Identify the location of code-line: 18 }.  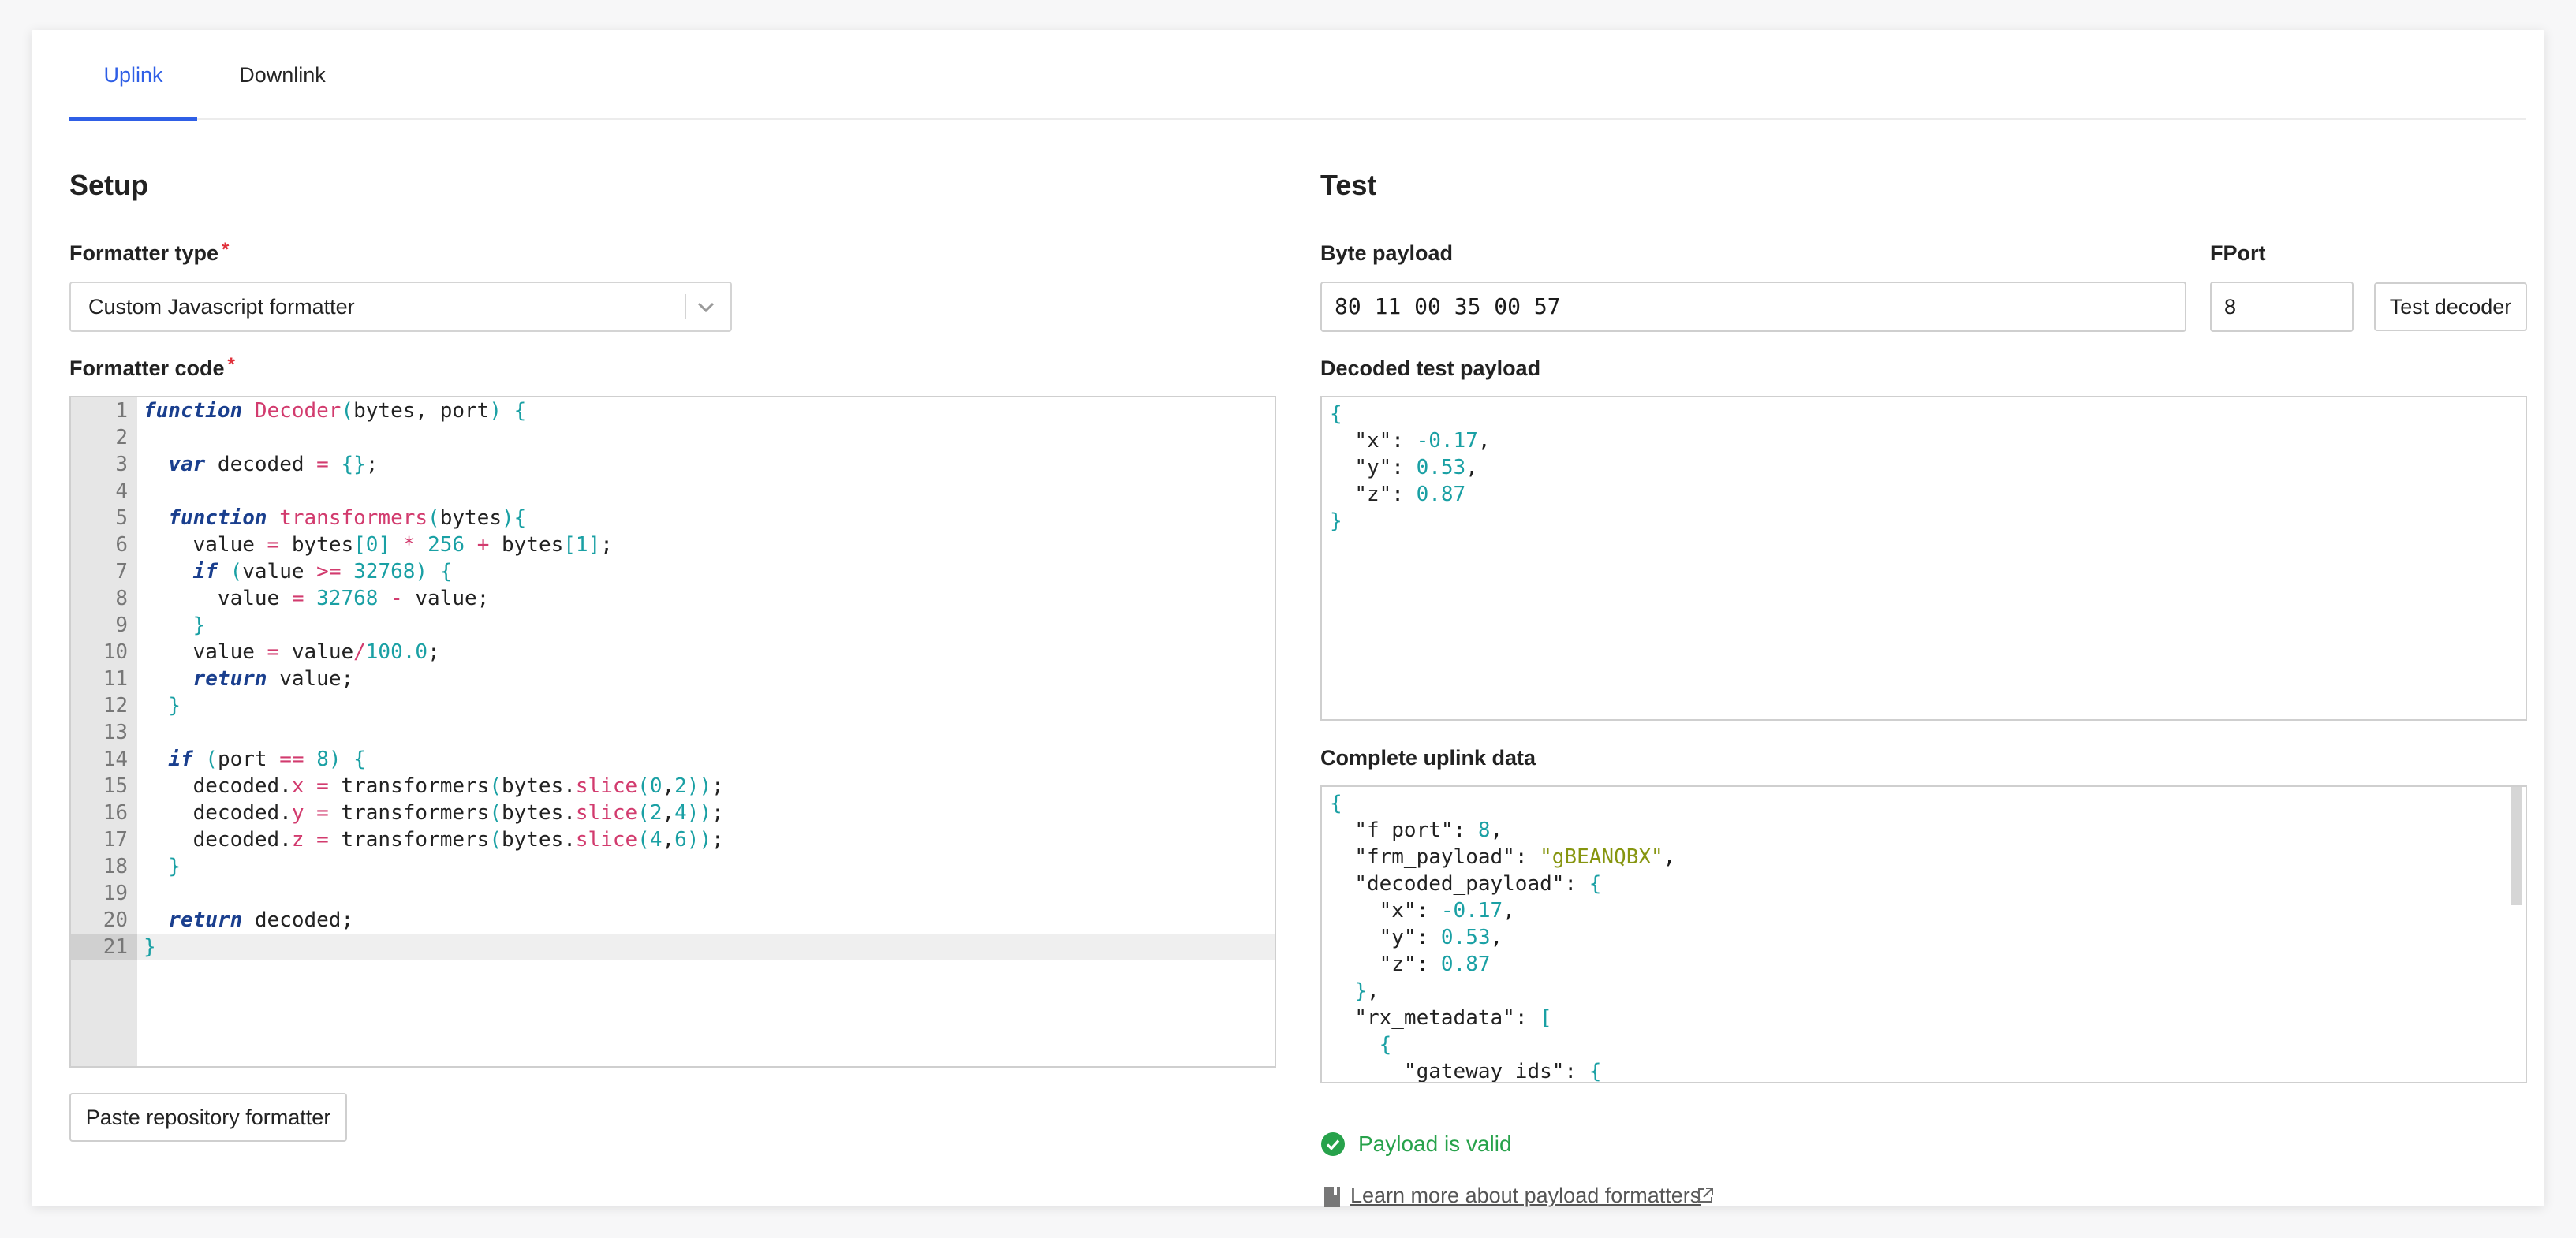
(673, 866).